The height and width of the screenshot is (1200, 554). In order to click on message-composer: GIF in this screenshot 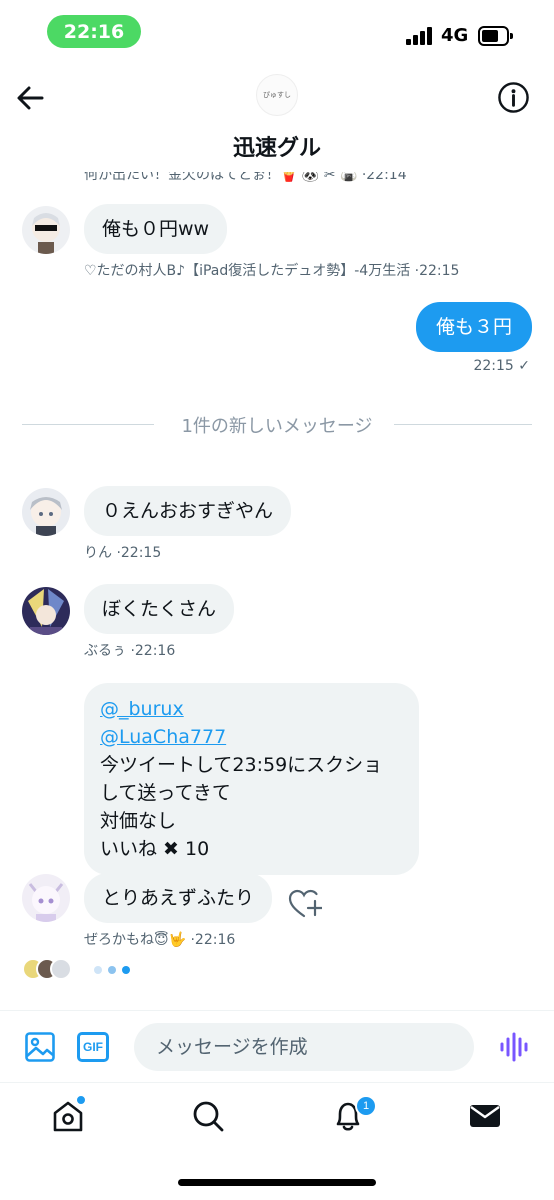, I will do `click(277, 1046)`.